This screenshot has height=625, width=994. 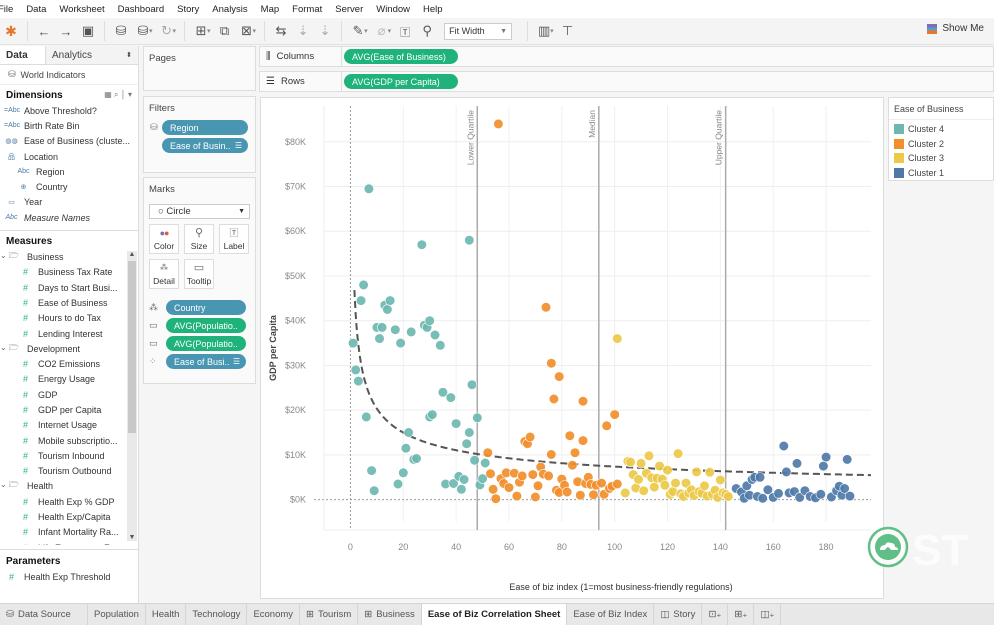 What do you see at coordinates (611, 614) in the screenshot?
I see `sheet-tab: Ease of Biz Index` at bounding box center [611, 614].